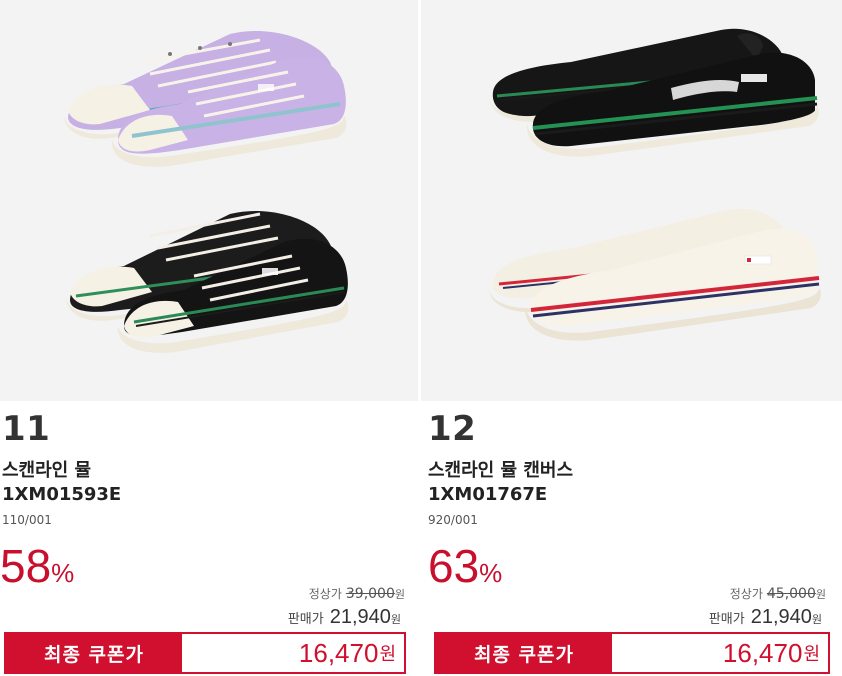 The image size is (842, 676). Describe the element at coordinates (61, 494) in the screenshot. I see `product-code: 1XM01593E` at that location.